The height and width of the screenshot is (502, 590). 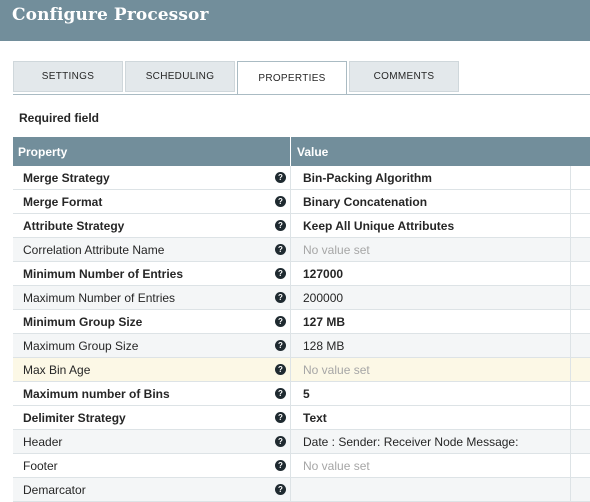 I want to click on property-row: Maximum Group Size ? 128 MB, so click(x=301, y=346).